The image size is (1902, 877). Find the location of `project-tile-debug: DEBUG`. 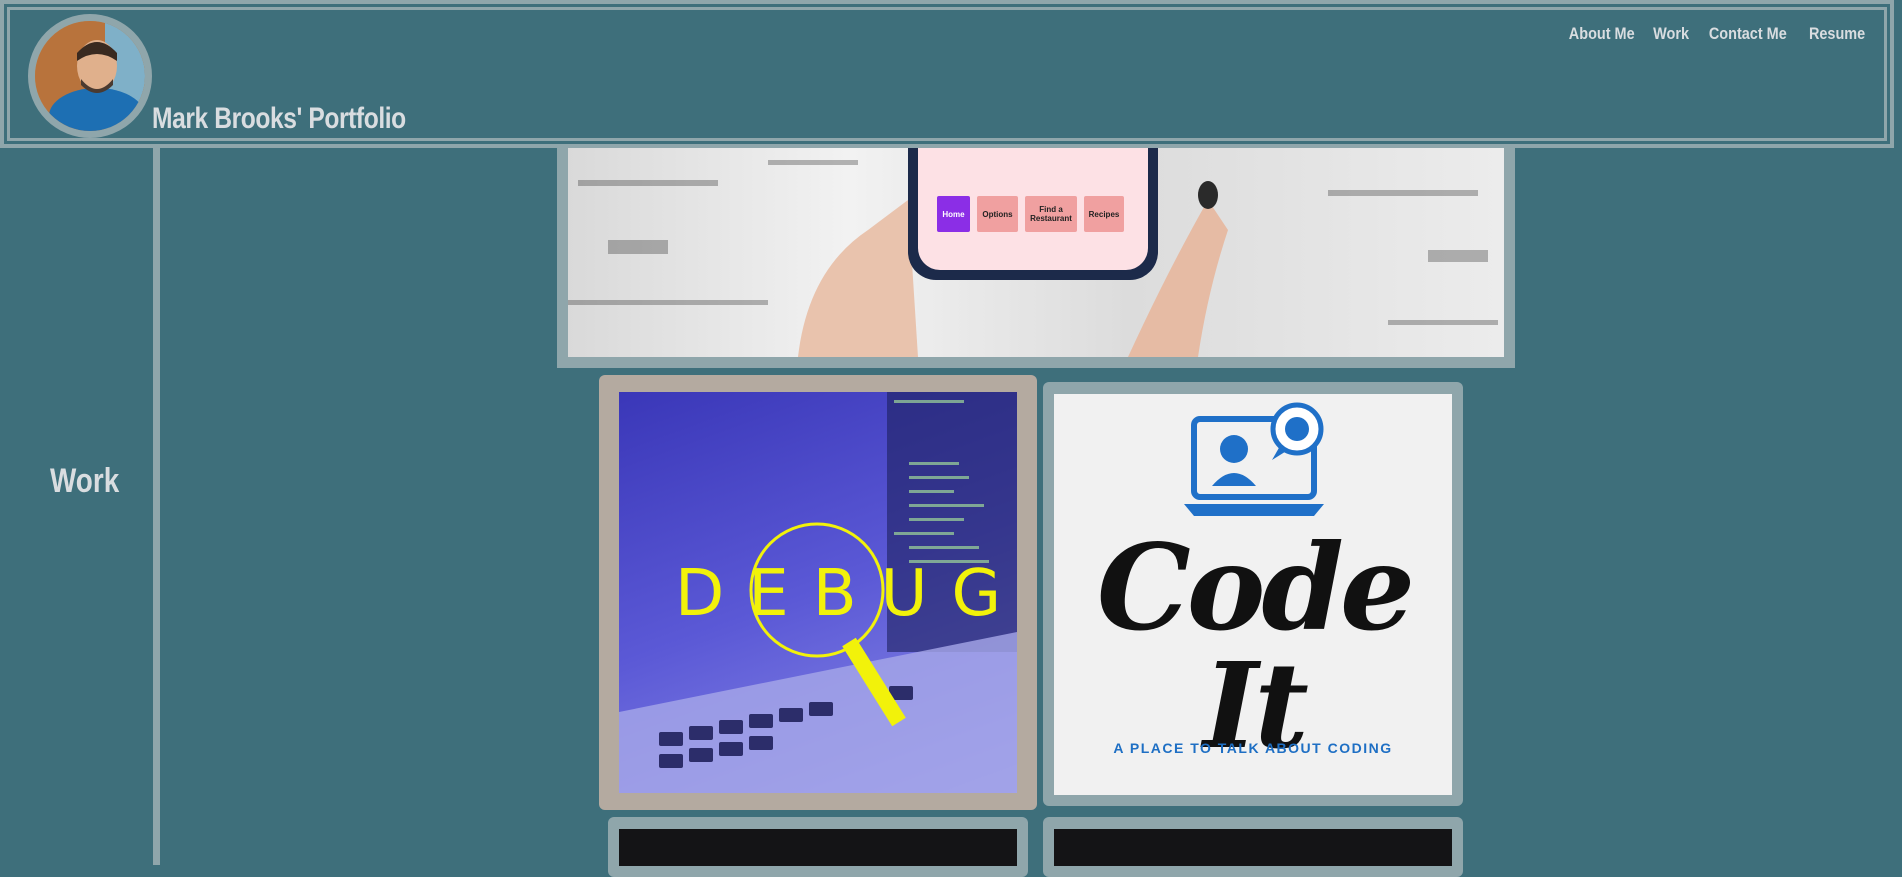

project-tile-debug: DEBUG is located at coordinates (818, 592).